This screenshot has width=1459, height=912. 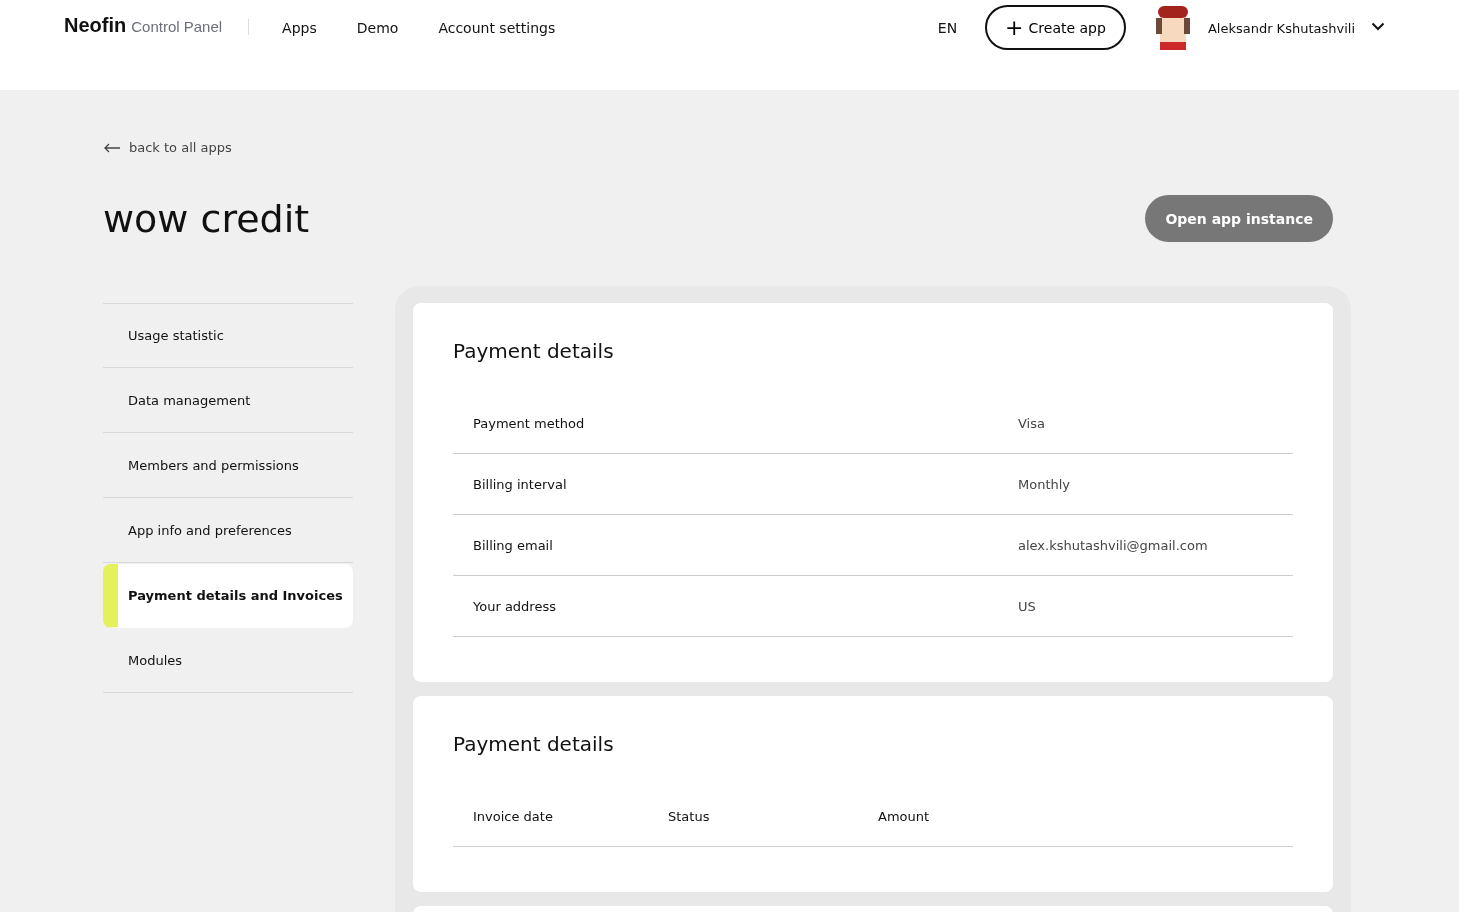 I want to click on field-value: US, so click(x=1027, y=606).